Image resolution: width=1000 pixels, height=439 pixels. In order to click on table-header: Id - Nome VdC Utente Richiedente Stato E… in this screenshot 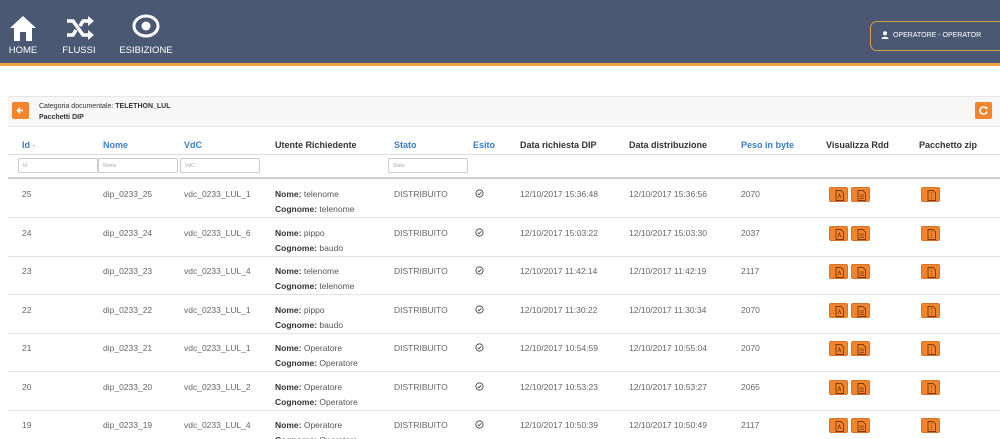, I will do `click(504, 146)`.